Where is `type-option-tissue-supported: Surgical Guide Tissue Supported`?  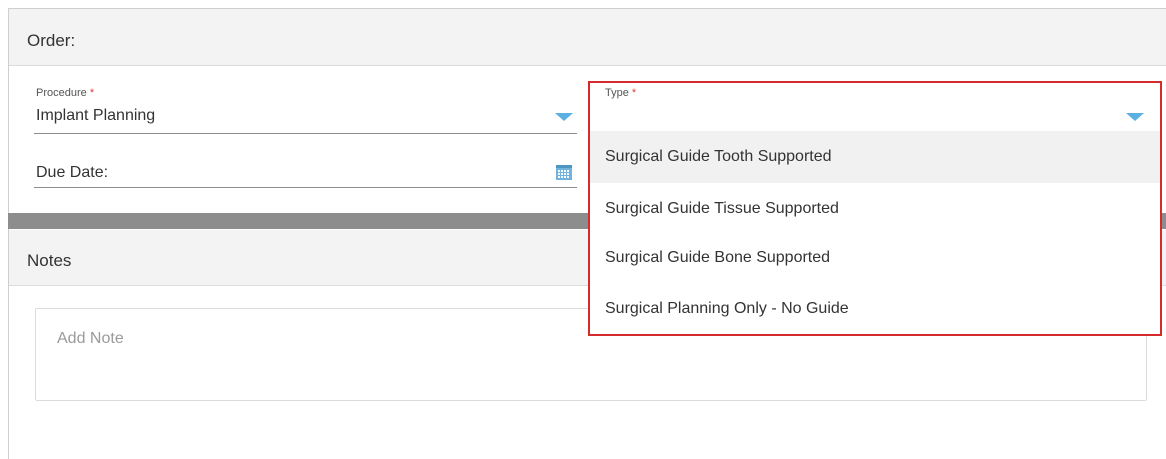
type-option-tissue-supported: Surgical Guide Tissue Supported is located at coordinates (875, 209).